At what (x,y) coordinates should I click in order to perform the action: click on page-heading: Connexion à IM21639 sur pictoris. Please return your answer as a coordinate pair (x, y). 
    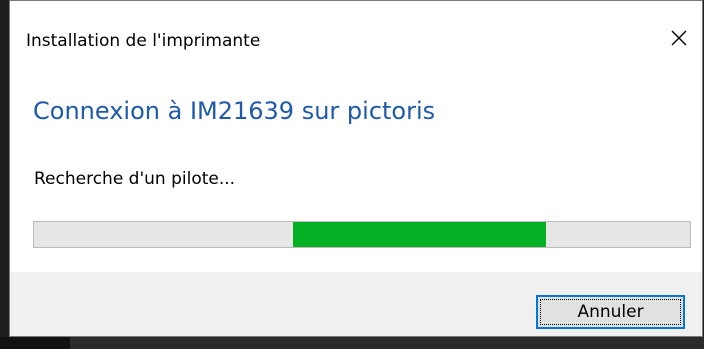
    Looking at the image, I should click on (234, 111).